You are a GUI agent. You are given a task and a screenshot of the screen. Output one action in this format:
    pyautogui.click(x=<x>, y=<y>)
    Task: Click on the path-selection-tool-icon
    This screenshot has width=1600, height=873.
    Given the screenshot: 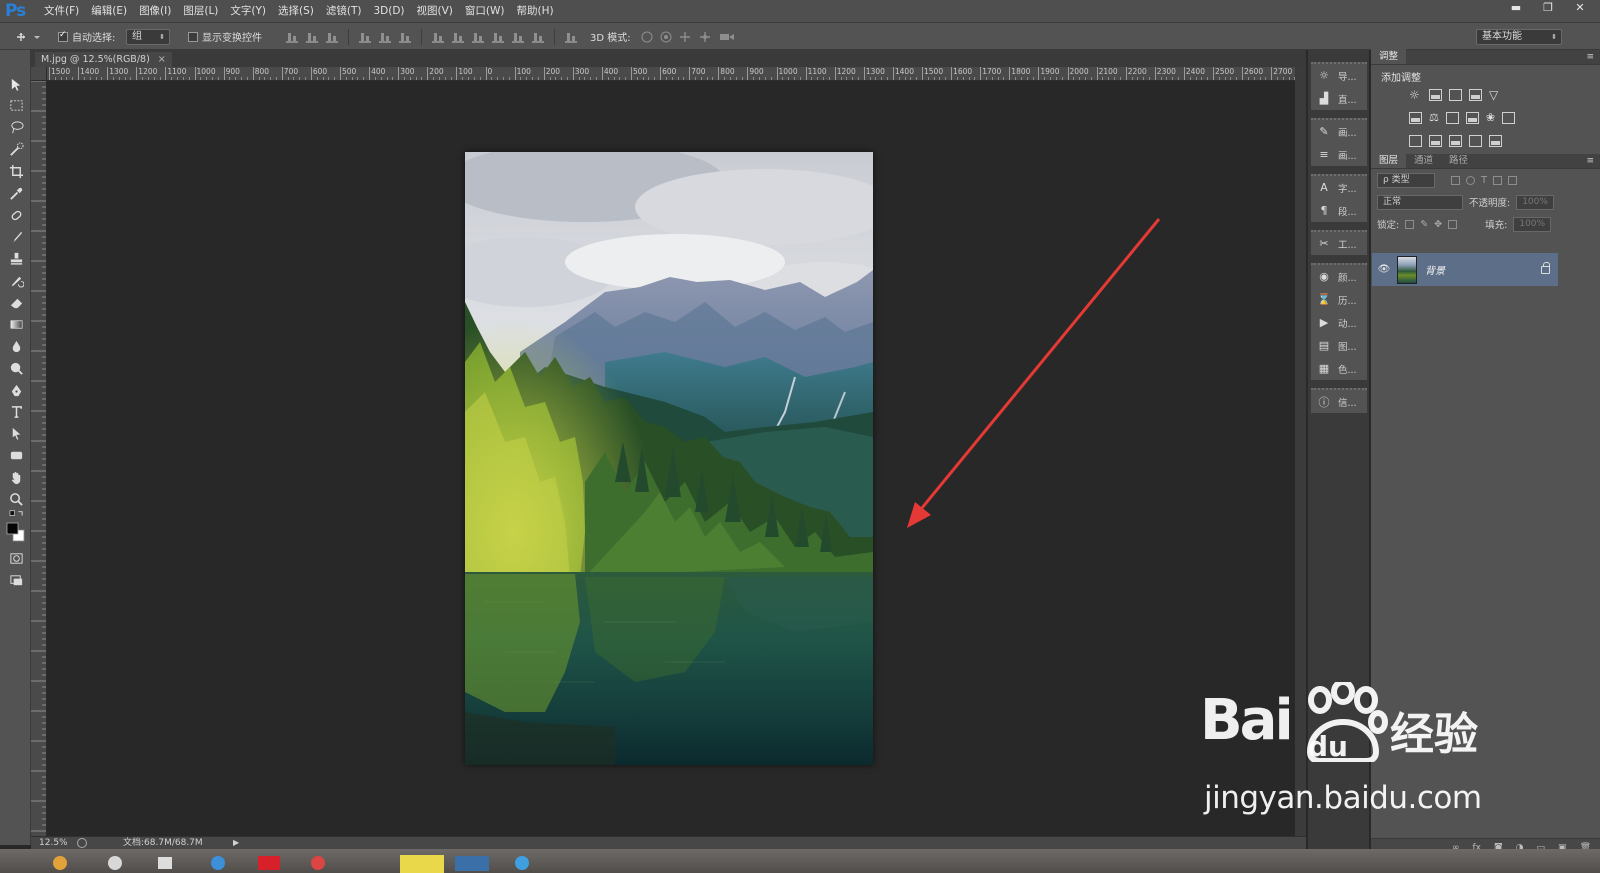 What is the action you would take?
    pyautogui.click(x=16, y=433)
    